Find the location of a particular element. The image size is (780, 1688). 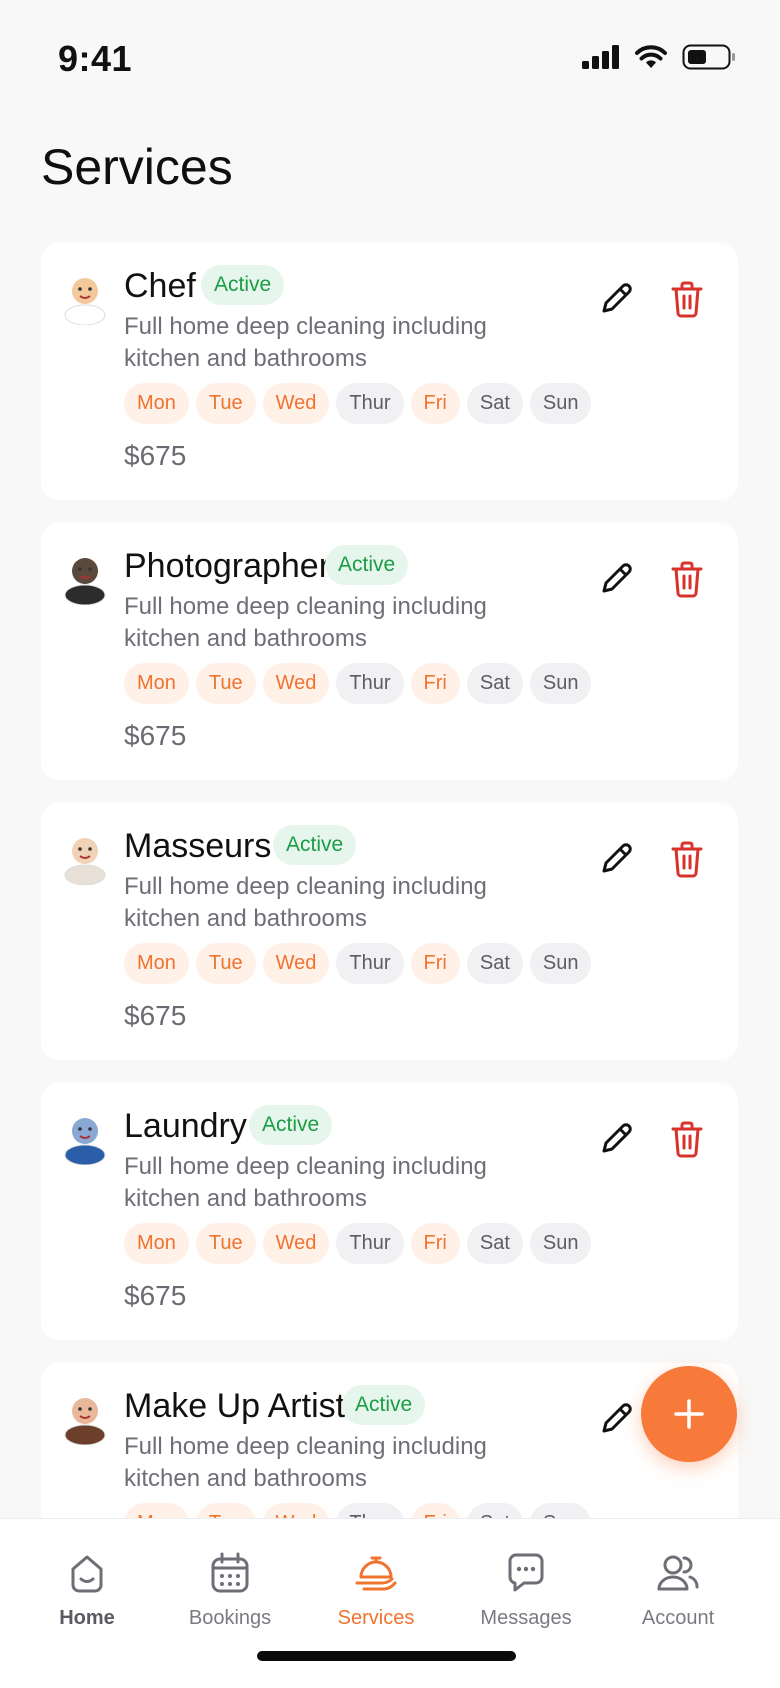

bottom-tab-bar: Home Bookings Services Messages Account is located at coordinates (390, 1603).